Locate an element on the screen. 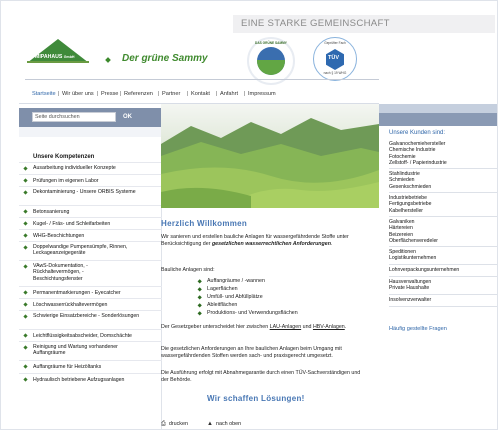 The image size is (498, 430). logo-text: MIPAHAUS GmbH is located at coordinates (55, 57).